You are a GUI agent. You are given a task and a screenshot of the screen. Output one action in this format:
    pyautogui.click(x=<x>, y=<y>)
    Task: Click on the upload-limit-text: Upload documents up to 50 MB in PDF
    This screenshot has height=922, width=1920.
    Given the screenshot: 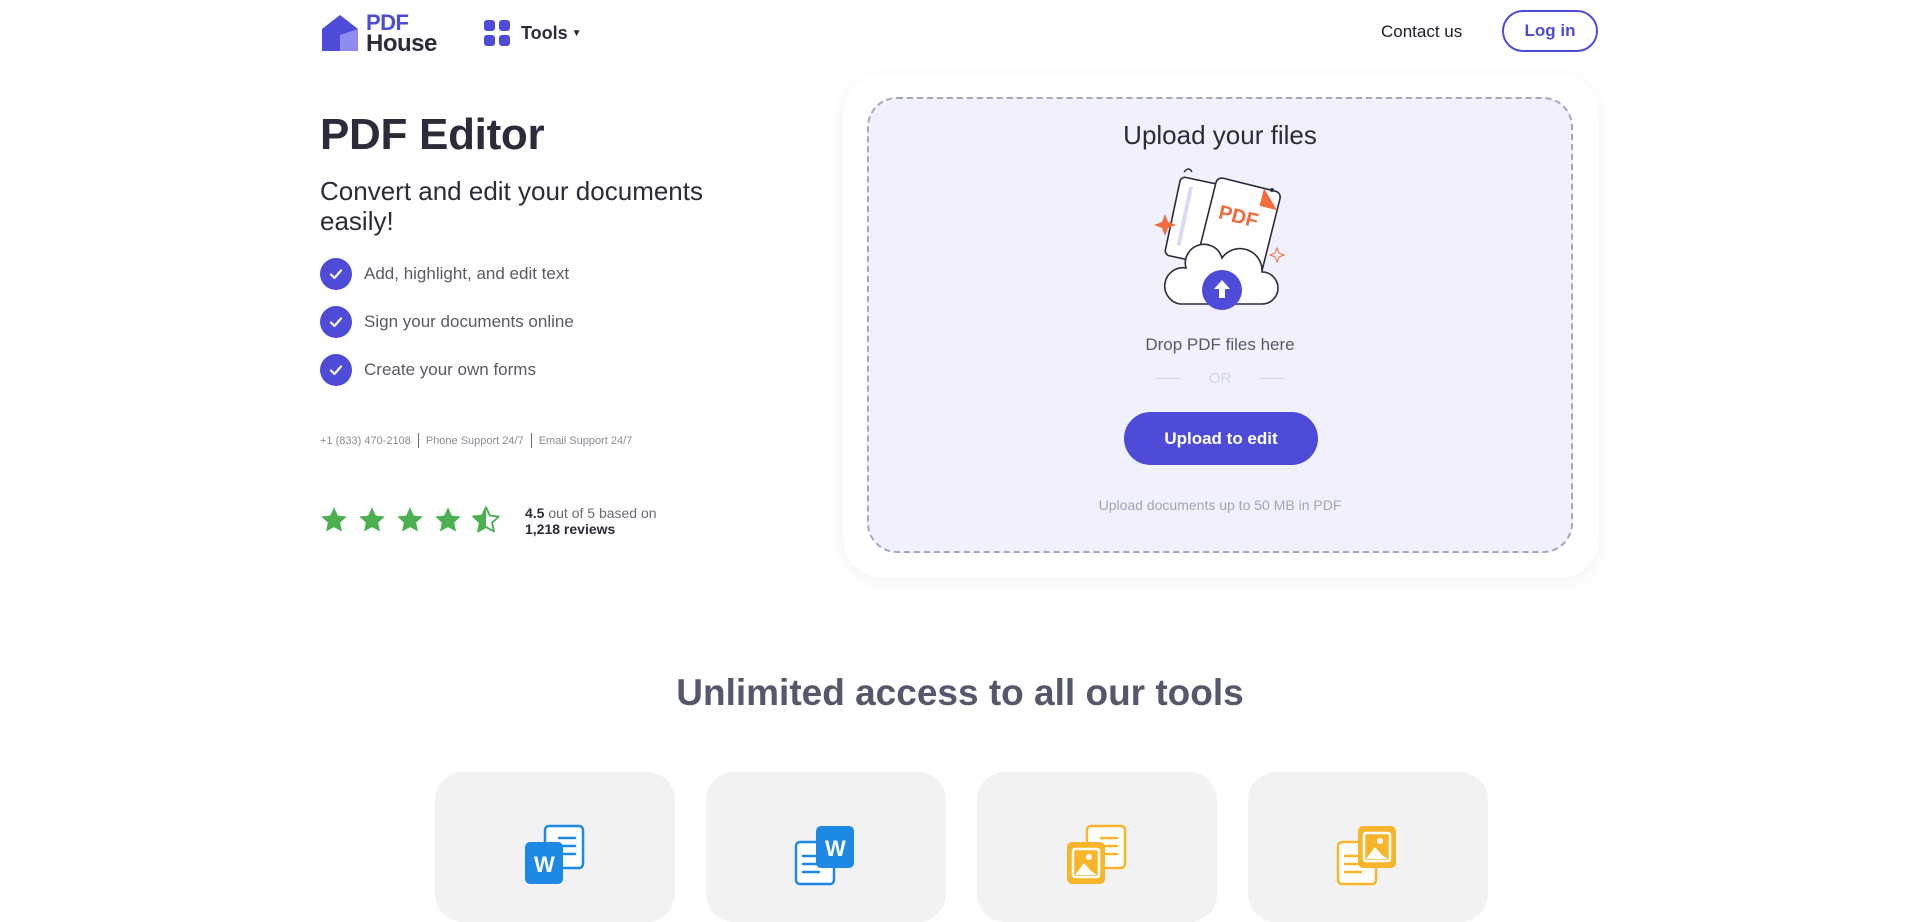 What is the action you would take?
    pyautogui.click(x=1220, y=505)
    